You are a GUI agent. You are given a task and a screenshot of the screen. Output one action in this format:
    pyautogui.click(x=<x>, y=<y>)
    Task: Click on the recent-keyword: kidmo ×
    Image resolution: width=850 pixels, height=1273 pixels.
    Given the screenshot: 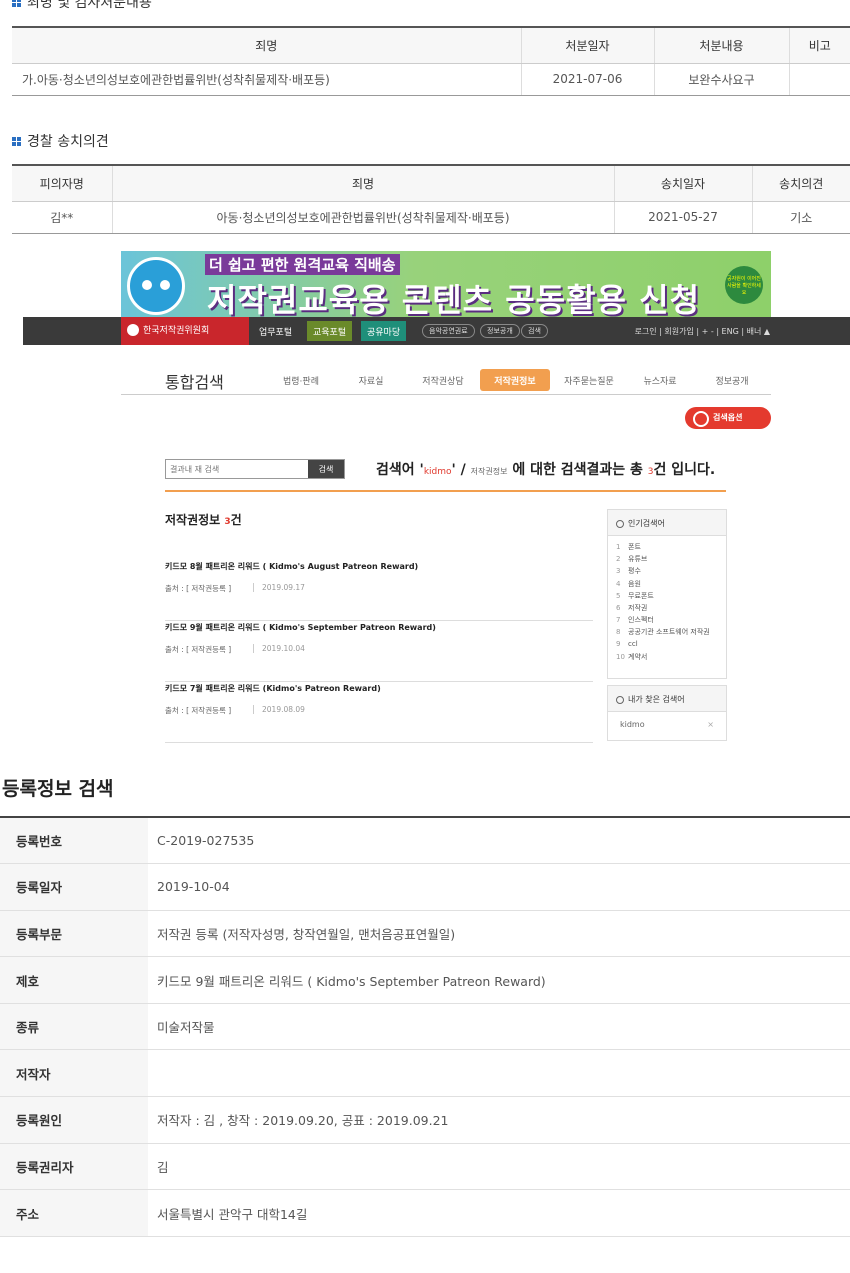 What is the action you would take?
    pyautogui.click(x=667, y=723)
    